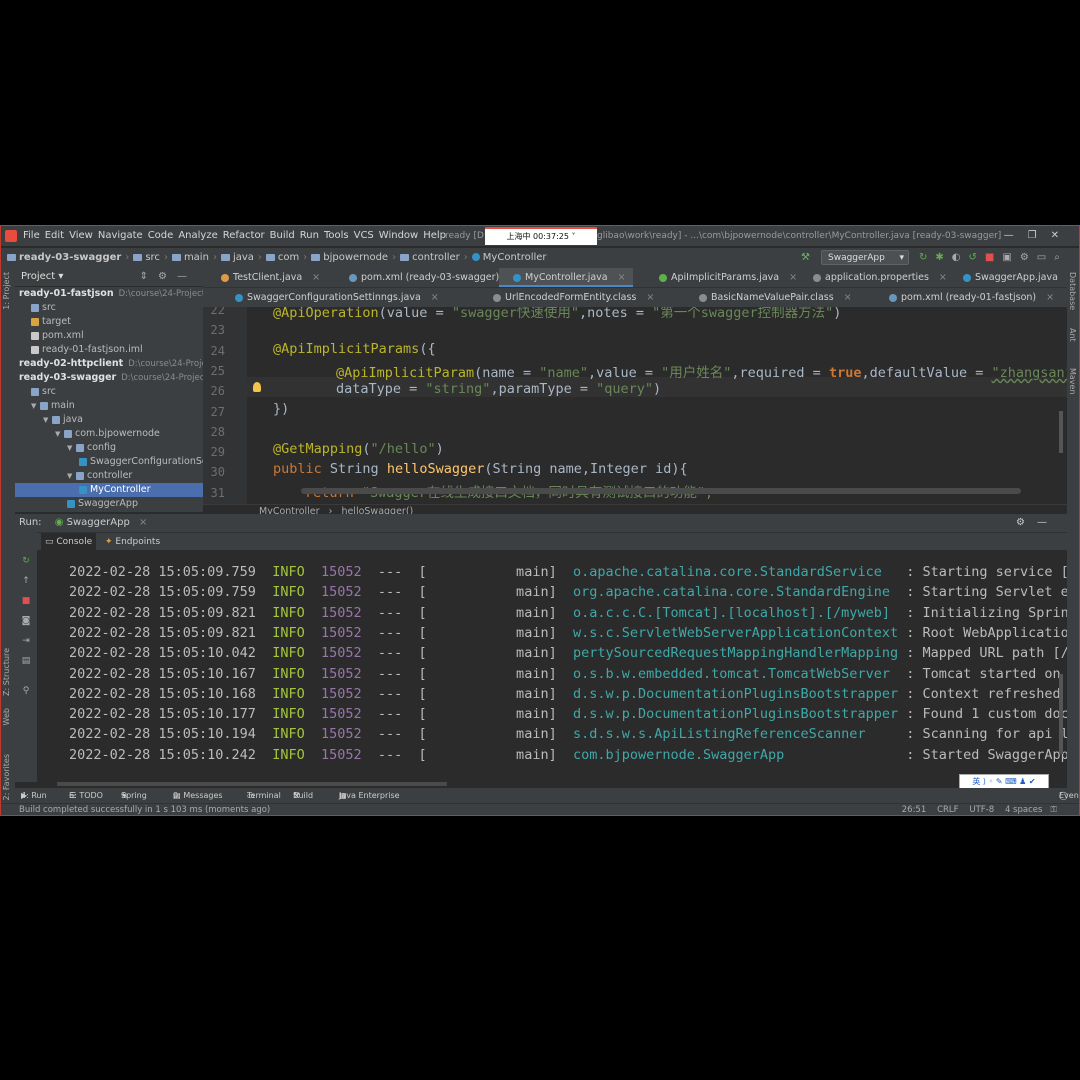 This screenshot has height=1080, width=1080. Describe the element at coordinates (434, 235) in the screenshot. I see `menu-item: Help` at that location.